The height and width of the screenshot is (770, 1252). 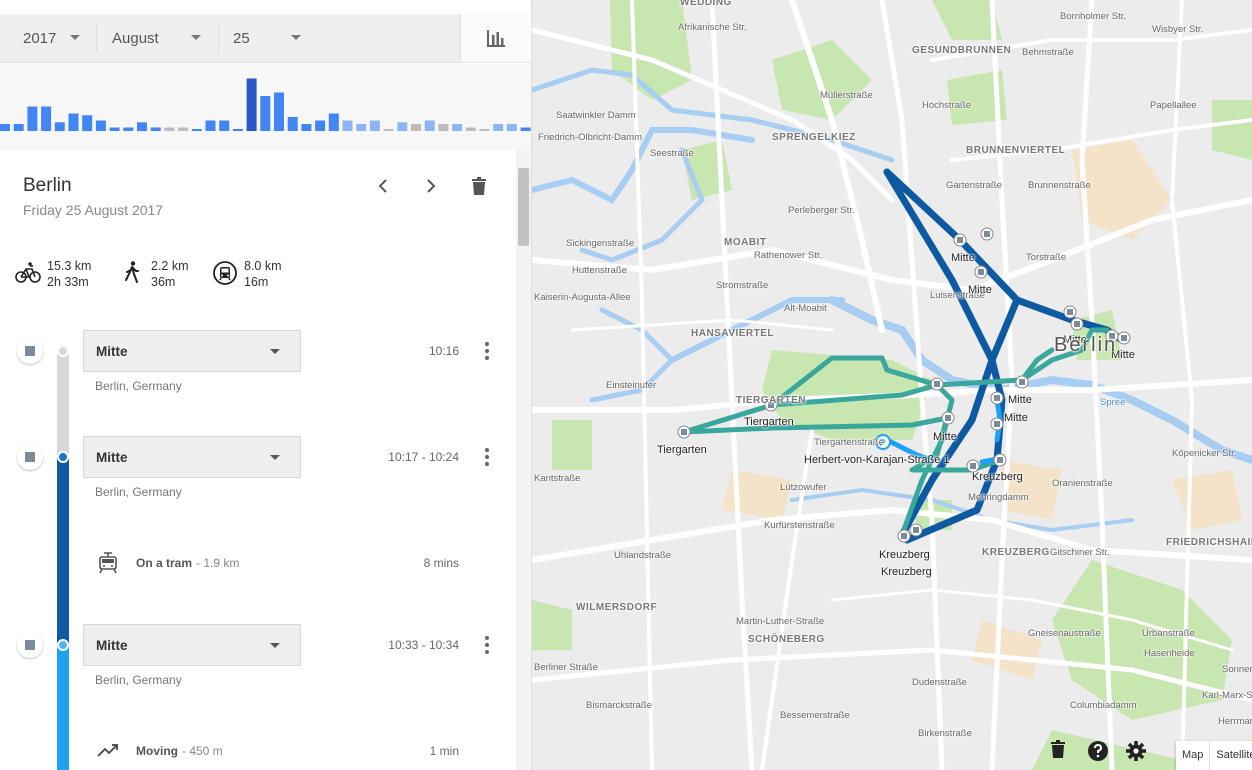 What do you see at coordinates (712, 27) in the screenshot?
I see `street-label: Afrikanische Str.` at bounding box center [712, 27].